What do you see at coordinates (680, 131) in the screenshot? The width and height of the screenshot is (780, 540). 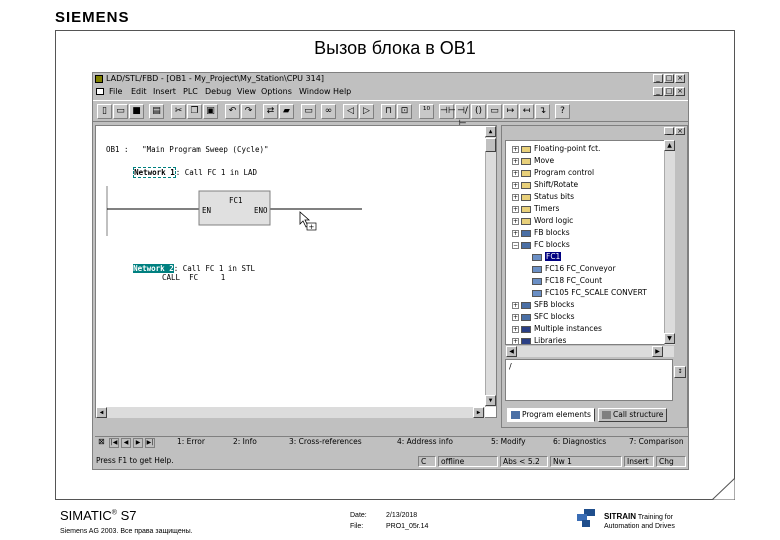 I see `catalog-close-button: ×` at bounding box center [680, 131].